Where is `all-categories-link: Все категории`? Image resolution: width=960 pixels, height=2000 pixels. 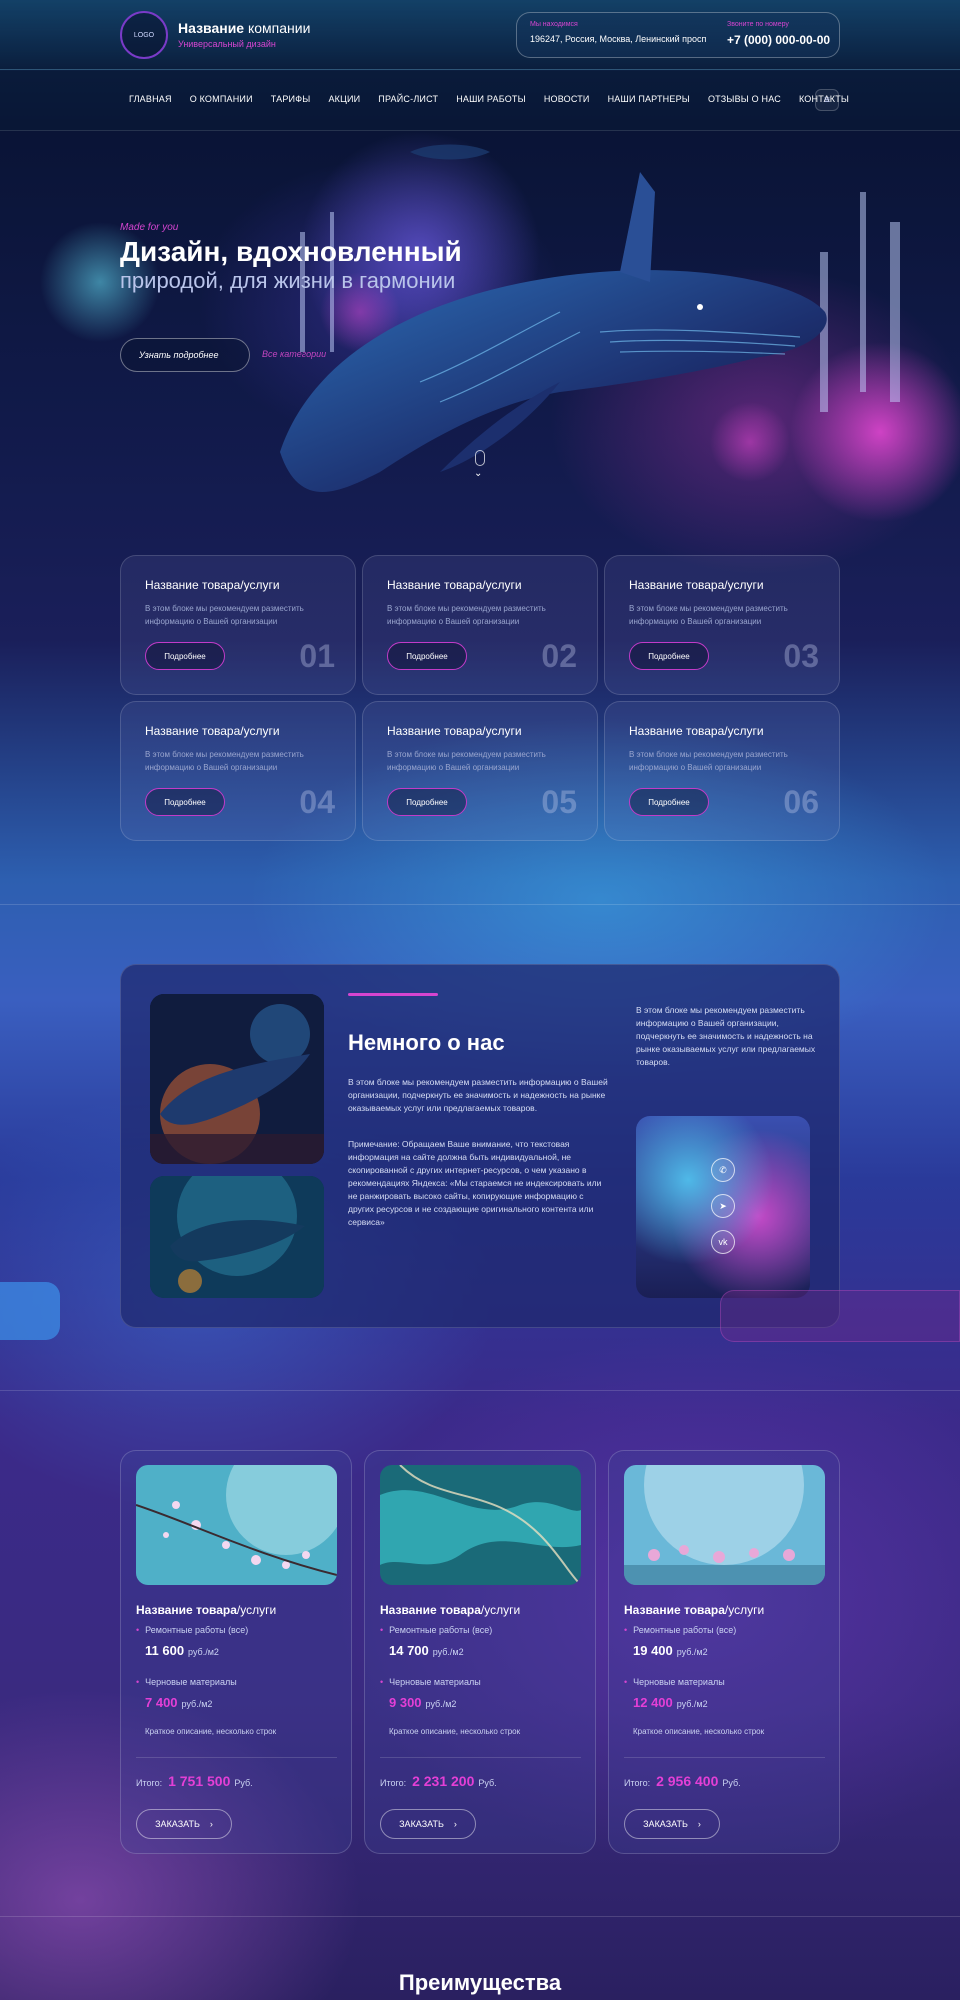 all-categories-link: Все категории is located at coordinates (294, 354).